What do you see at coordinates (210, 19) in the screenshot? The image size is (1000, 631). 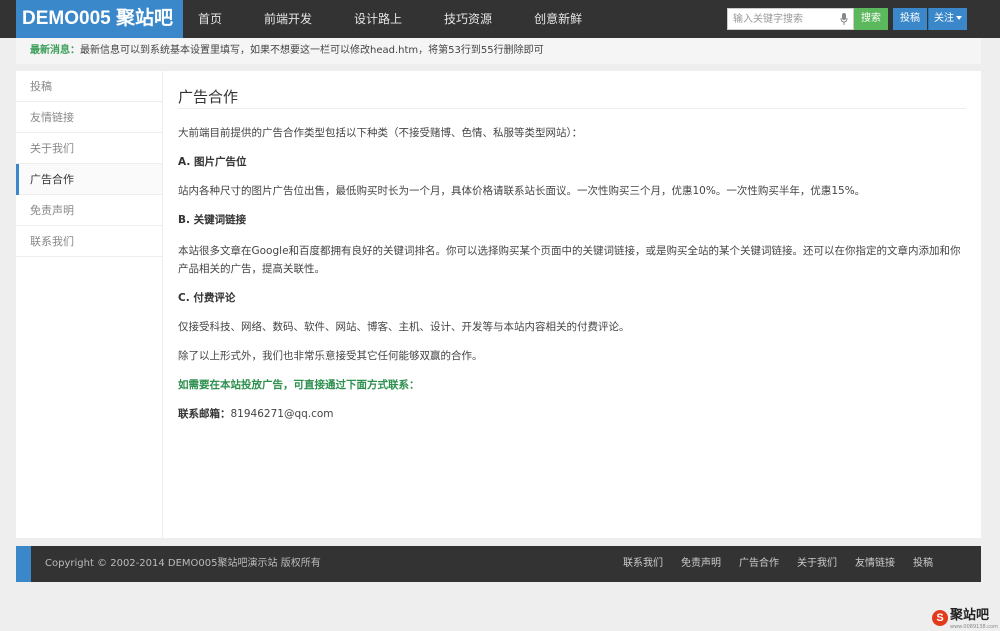 I see `nav-item-home: 首页` at bounding box center [210, 19].